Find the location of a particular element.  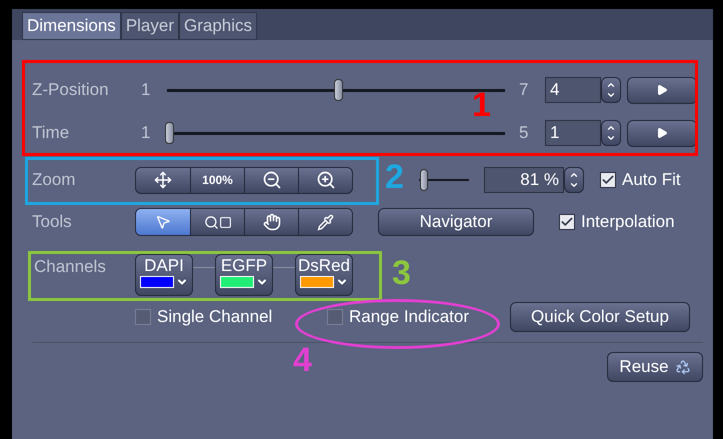

slider-max: 7 is located at coordinates (524, 90).